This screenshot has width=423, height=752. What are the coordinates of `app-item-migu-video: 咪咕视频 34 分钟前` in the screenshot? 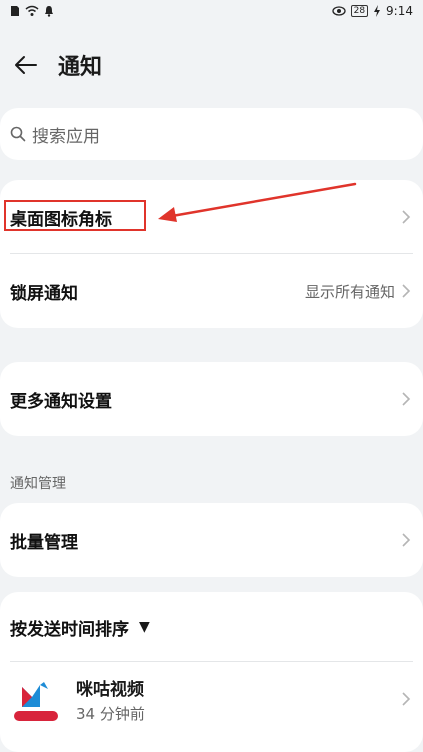 It's located at (211, 699).